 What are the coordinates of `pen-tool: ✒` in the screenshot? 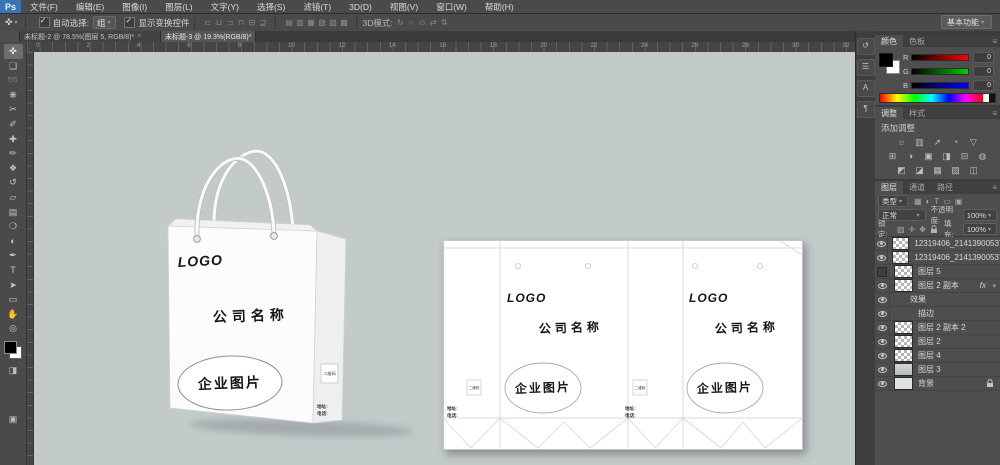 It's located at (13, 255).